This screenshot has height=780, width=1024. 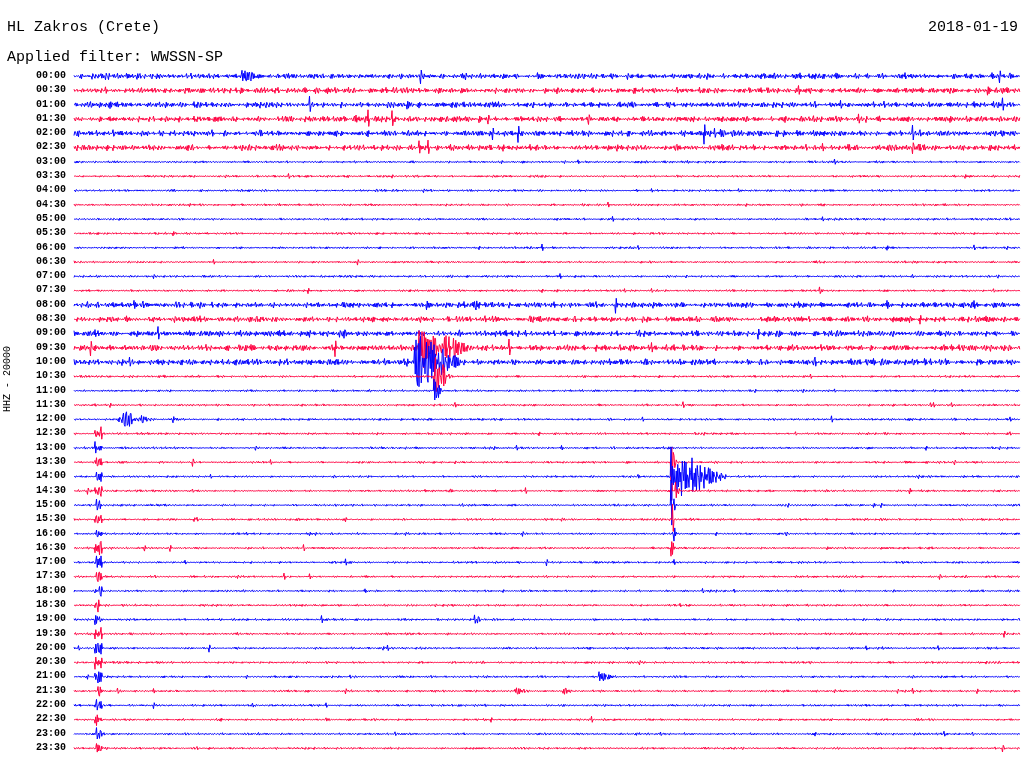 What do you see at coordinates (50, 361) in the screenshot?
I see `time-label: 10:00` at bounding box center [50, 361].